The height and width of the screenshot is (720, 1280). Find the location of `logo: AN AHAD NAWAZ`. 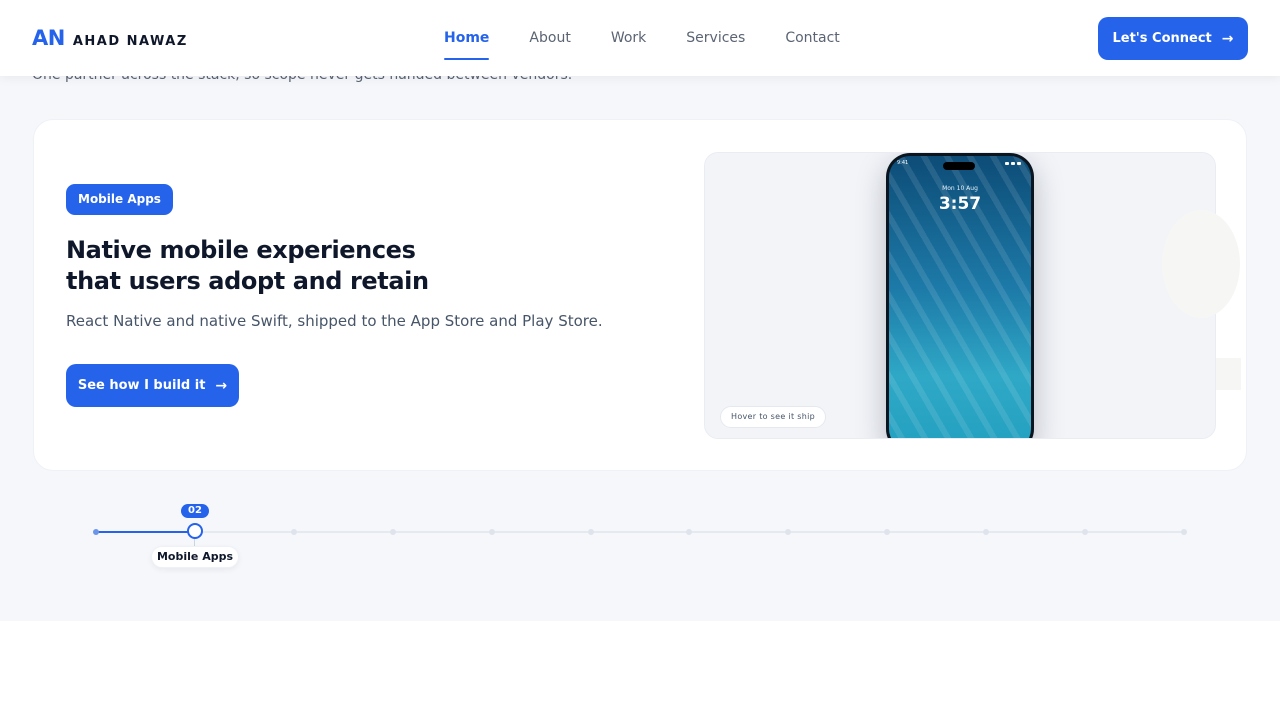

logo: AN AHAD NAWAZ is located at coordinates (110, 38).